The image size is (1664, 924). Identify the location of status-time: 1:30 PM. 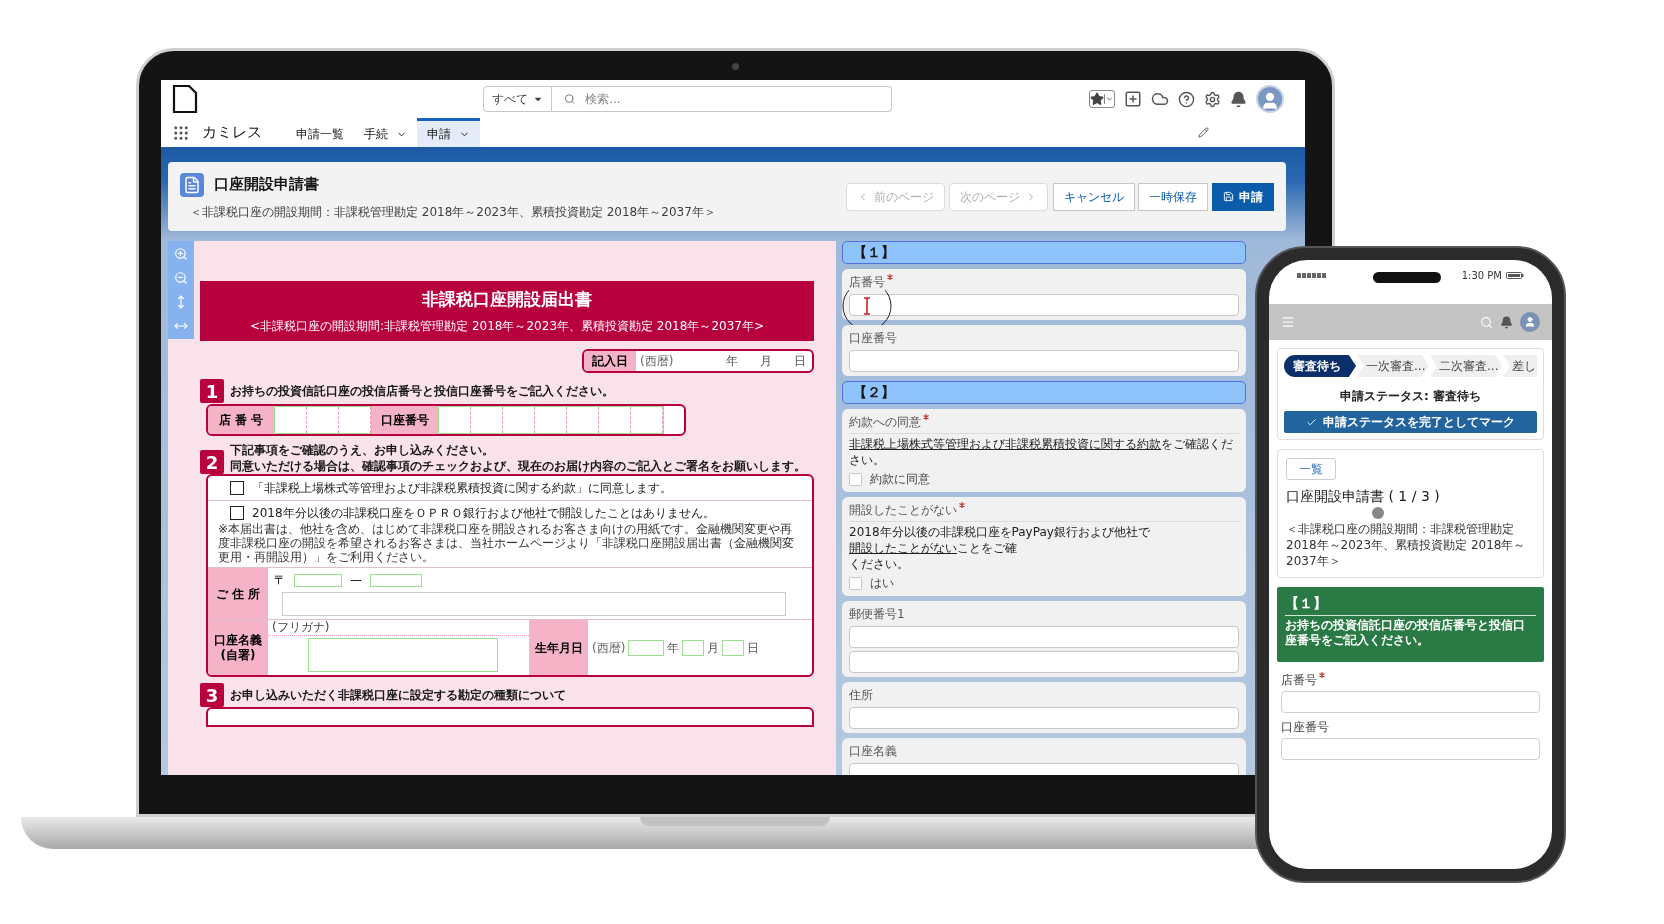
(1481, 275).